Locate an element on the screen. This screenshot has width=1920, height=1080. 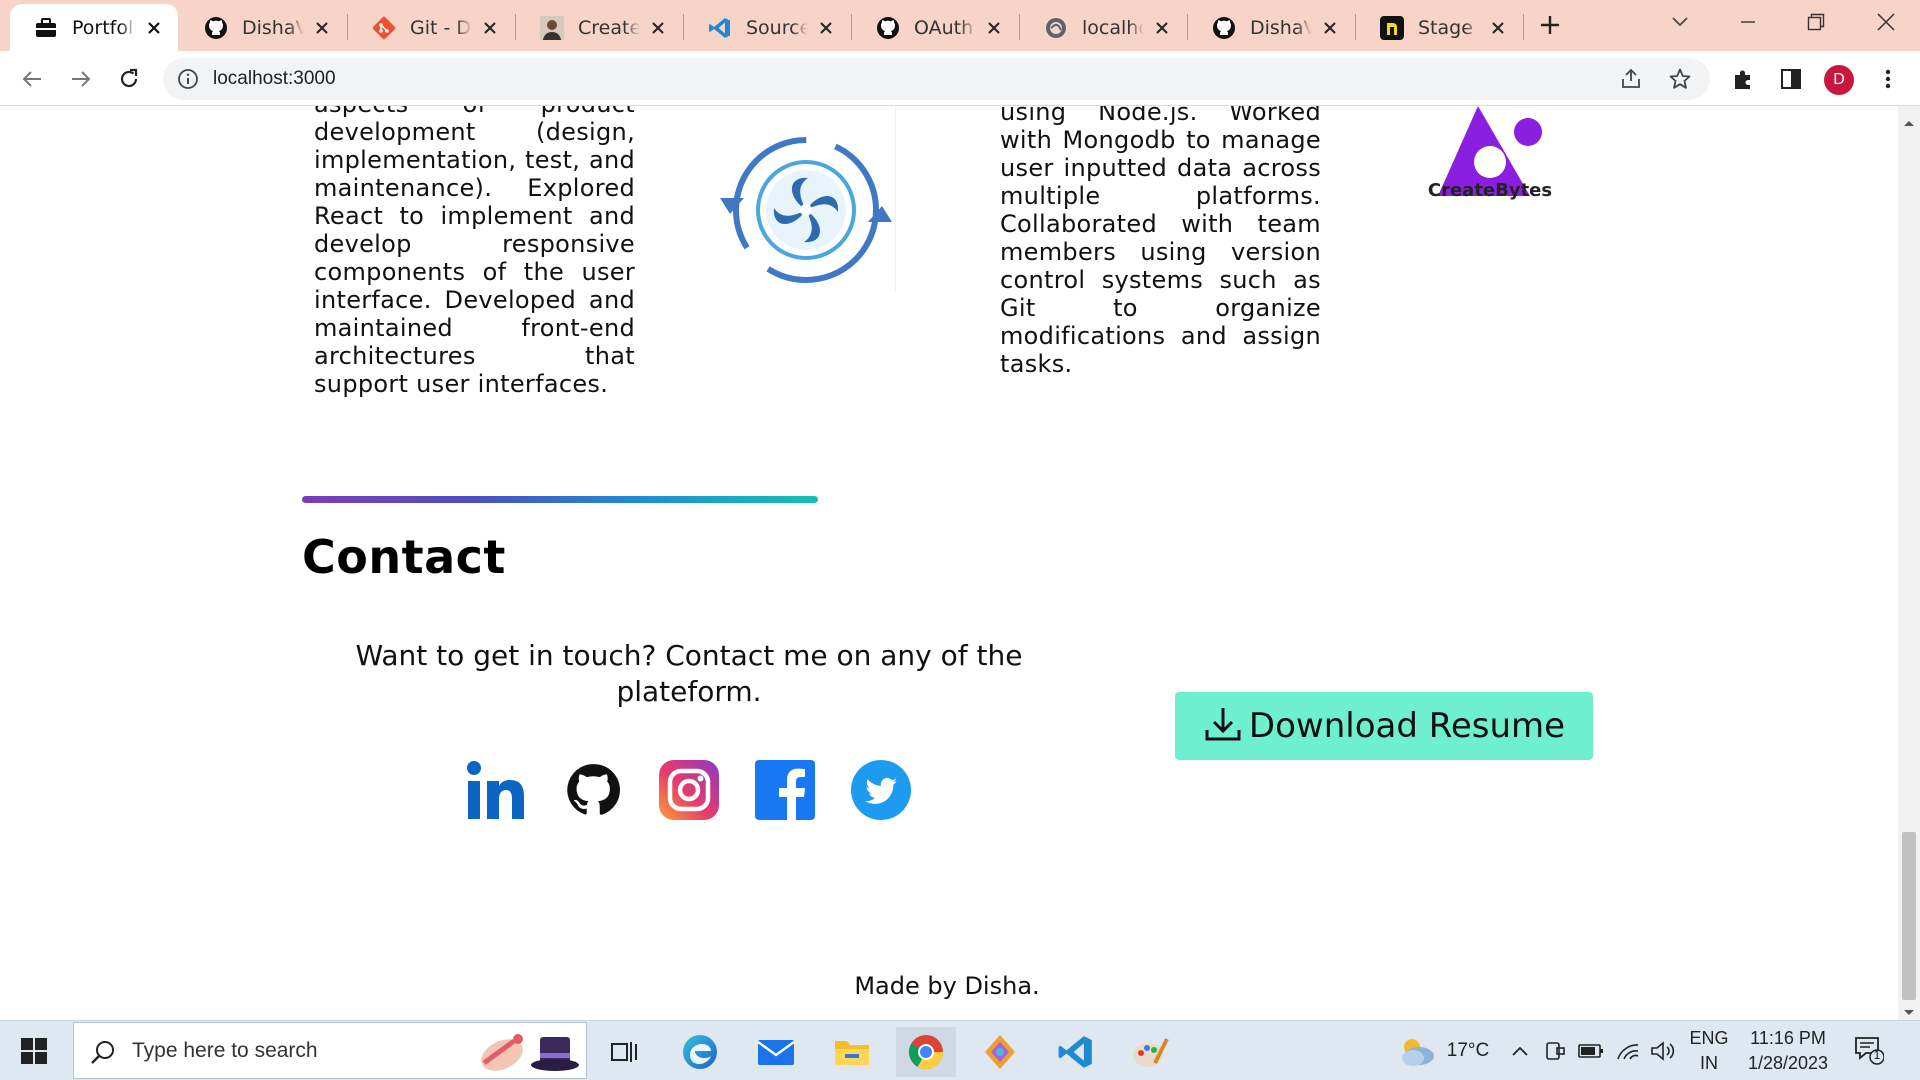
menu-button is located at coordinates (1888, 79).